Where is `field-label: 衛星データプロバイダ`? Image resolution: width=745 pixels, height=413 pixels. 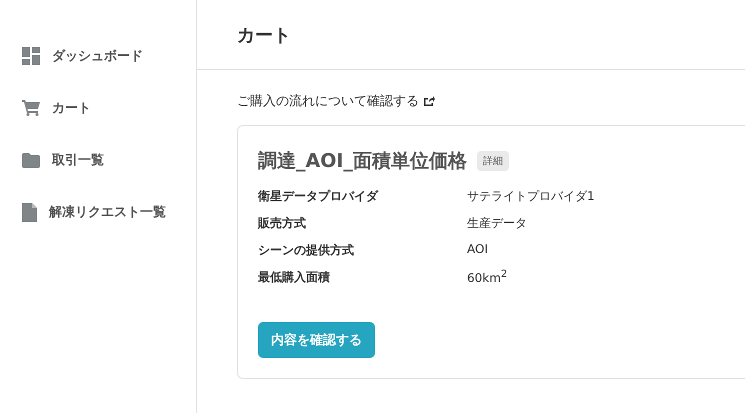
field-label: 衛星データプロバイダ is located at coordinates (319, 196).